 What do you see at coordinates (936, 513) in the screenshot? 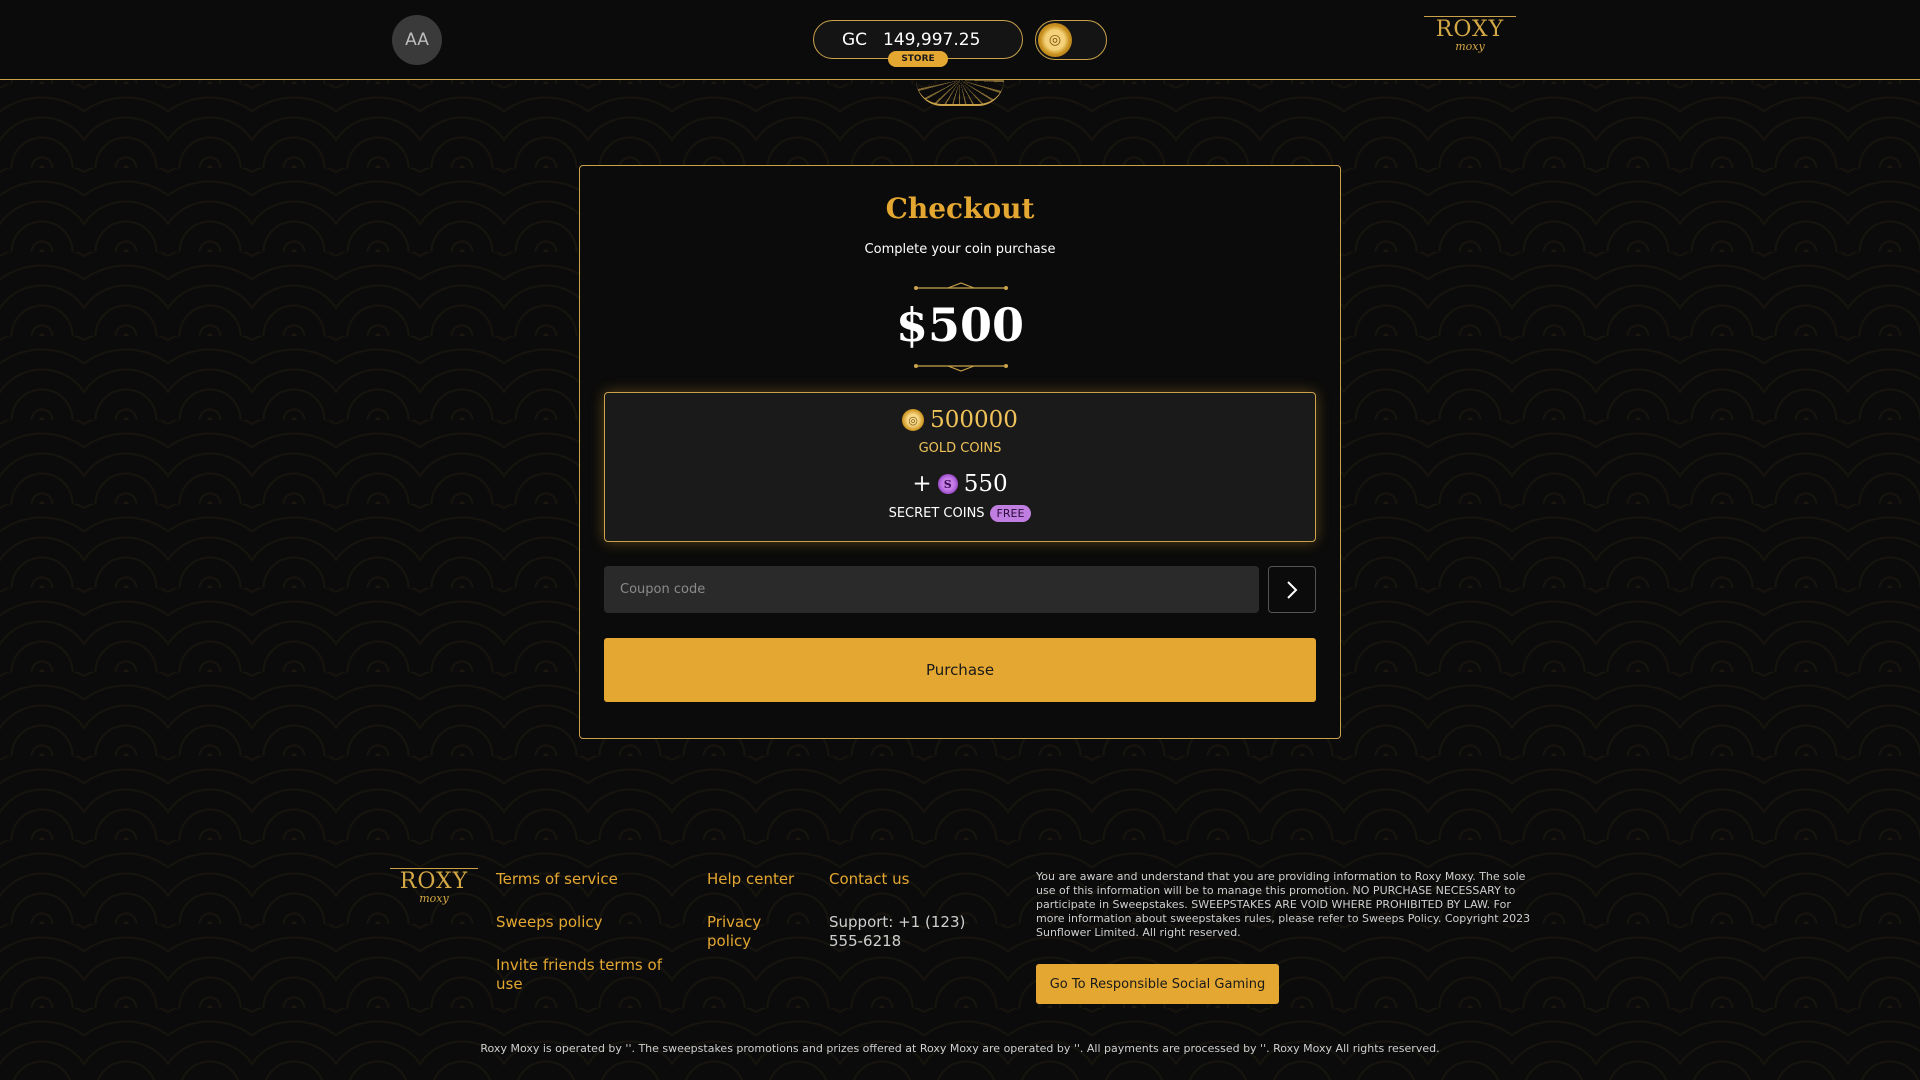
I see `secret-coins-label: SECRET COINS` at bounding box center [936, 513].